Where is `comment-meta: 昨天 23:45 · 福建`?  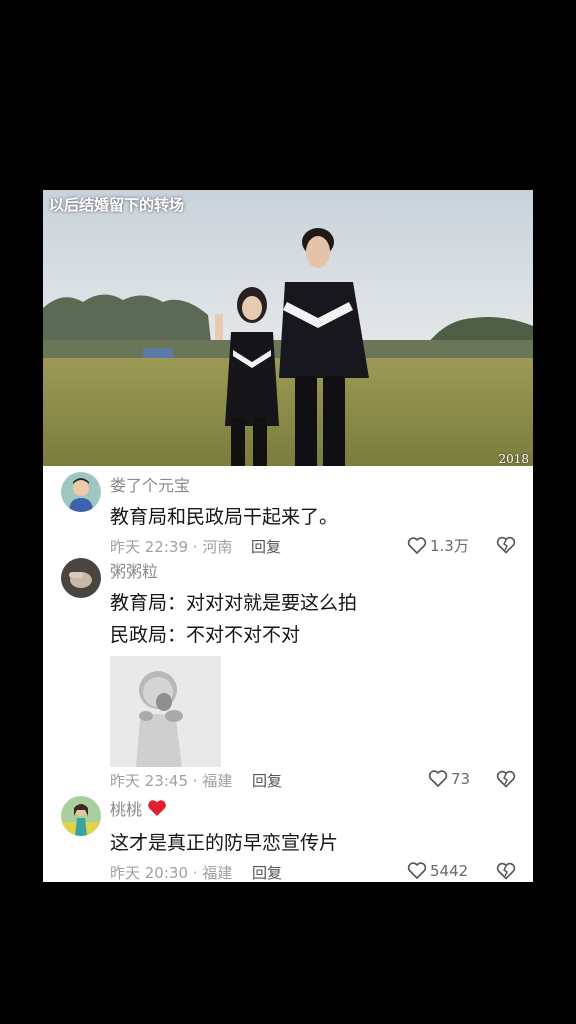 comment-meta: 昨天 23:45 · 福建 is located at coordinates (171, 780).